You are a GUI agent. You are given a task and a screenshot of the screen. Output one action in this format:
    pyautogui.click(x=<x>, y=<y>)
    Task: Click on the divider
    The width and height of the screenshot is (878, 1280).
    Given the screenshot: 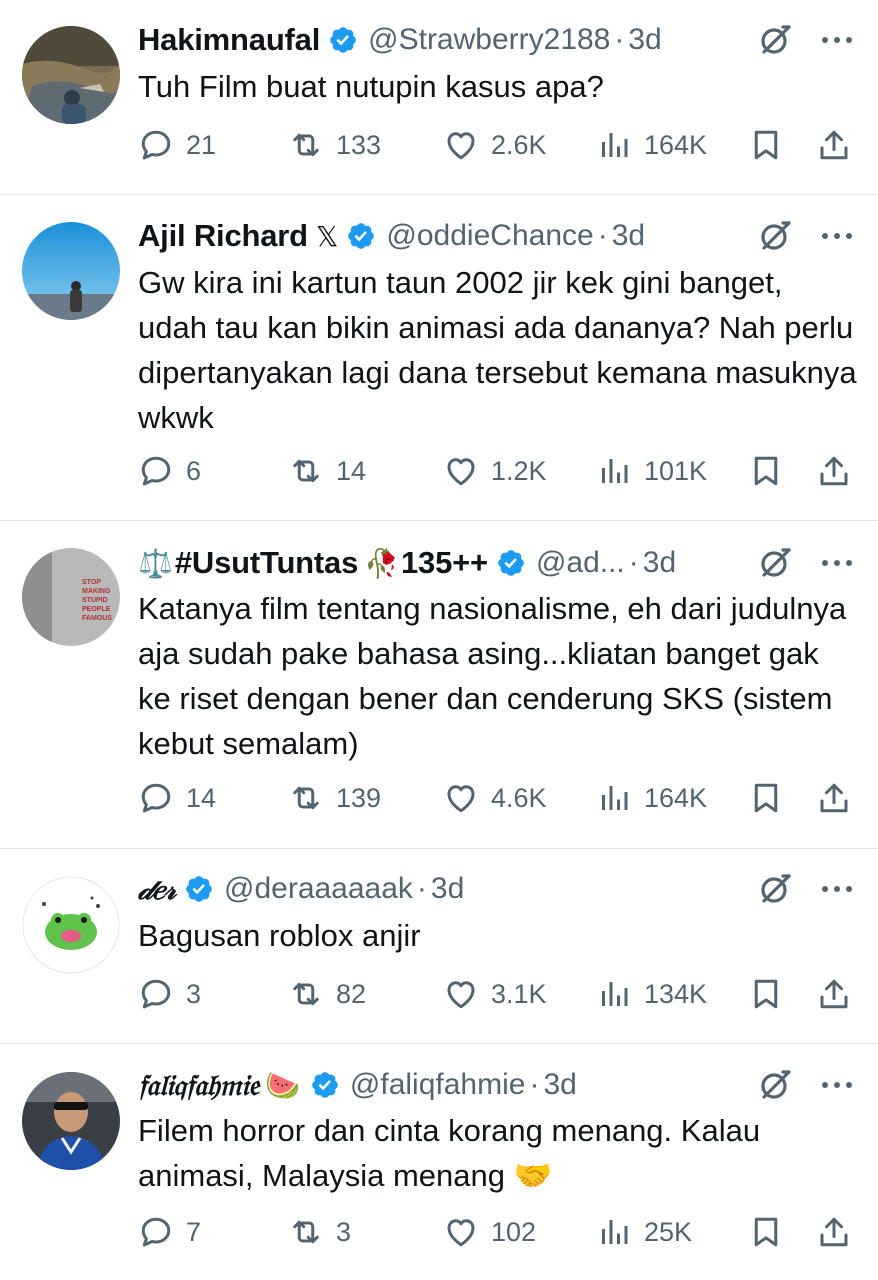 What is the action you would take?
    pyautogui.click(x=439, y=848)
    